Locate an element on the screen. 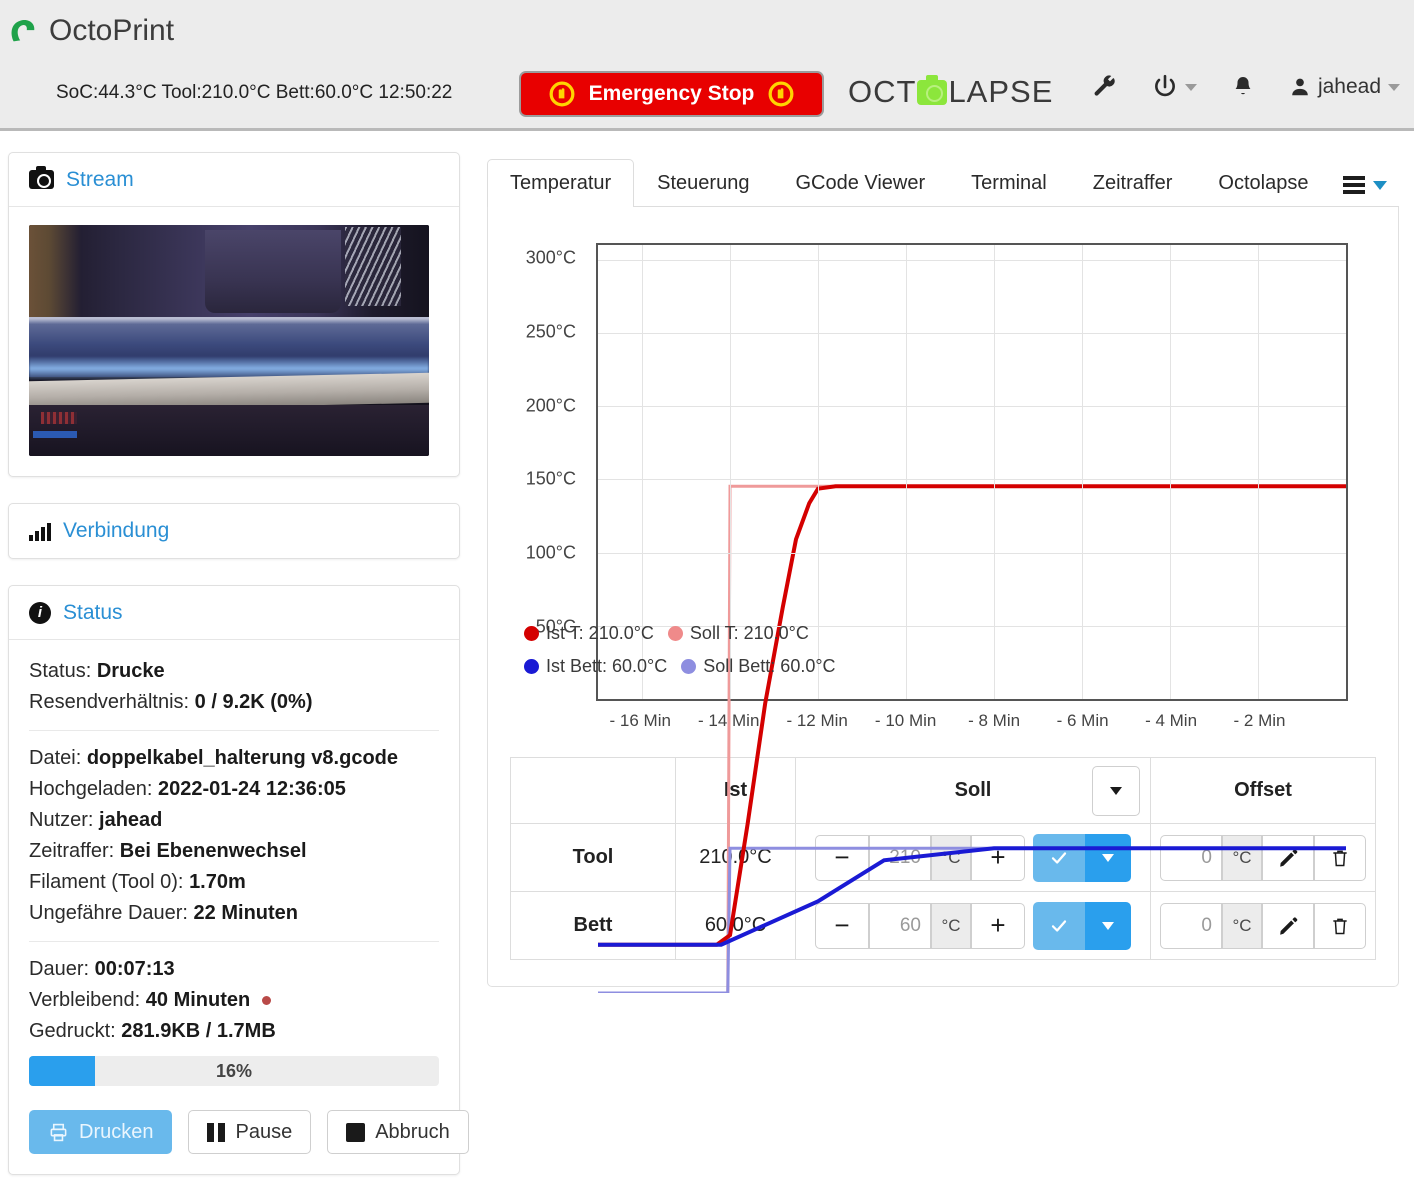  status-row: Ungefähre Dauer: 22 Minuten is located at coordinates (234, 913).